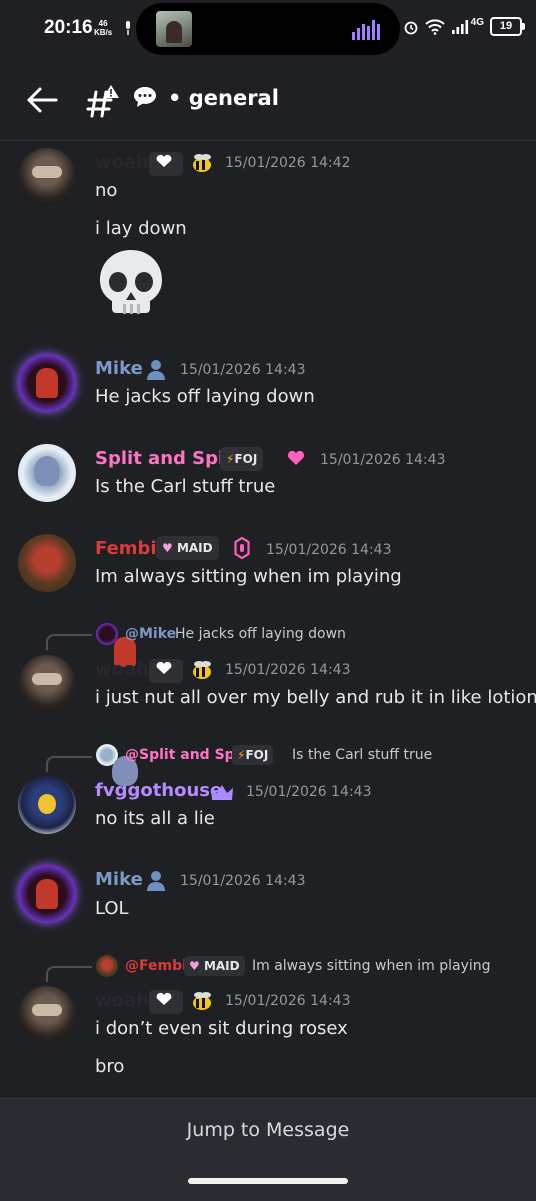 The height and width of the screenshot is (1201, 536). I want to click on microphone-icon, so click(128, 28).